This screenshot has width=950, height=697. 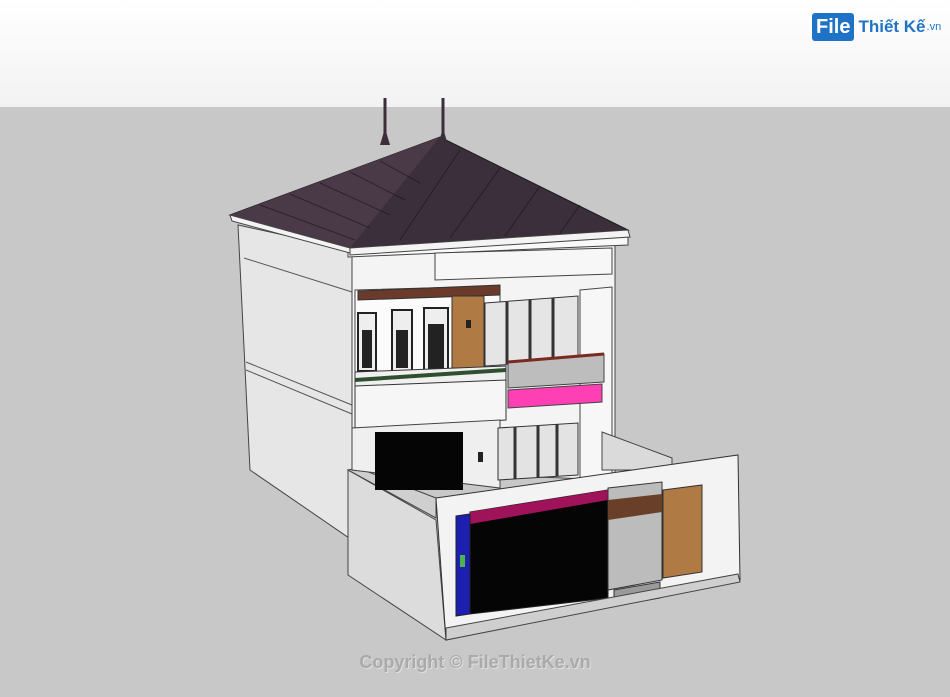 What do you see at coordinates (468, 332) in the screenshot?
I see `wood-panel` at bounding box center [468, 332].